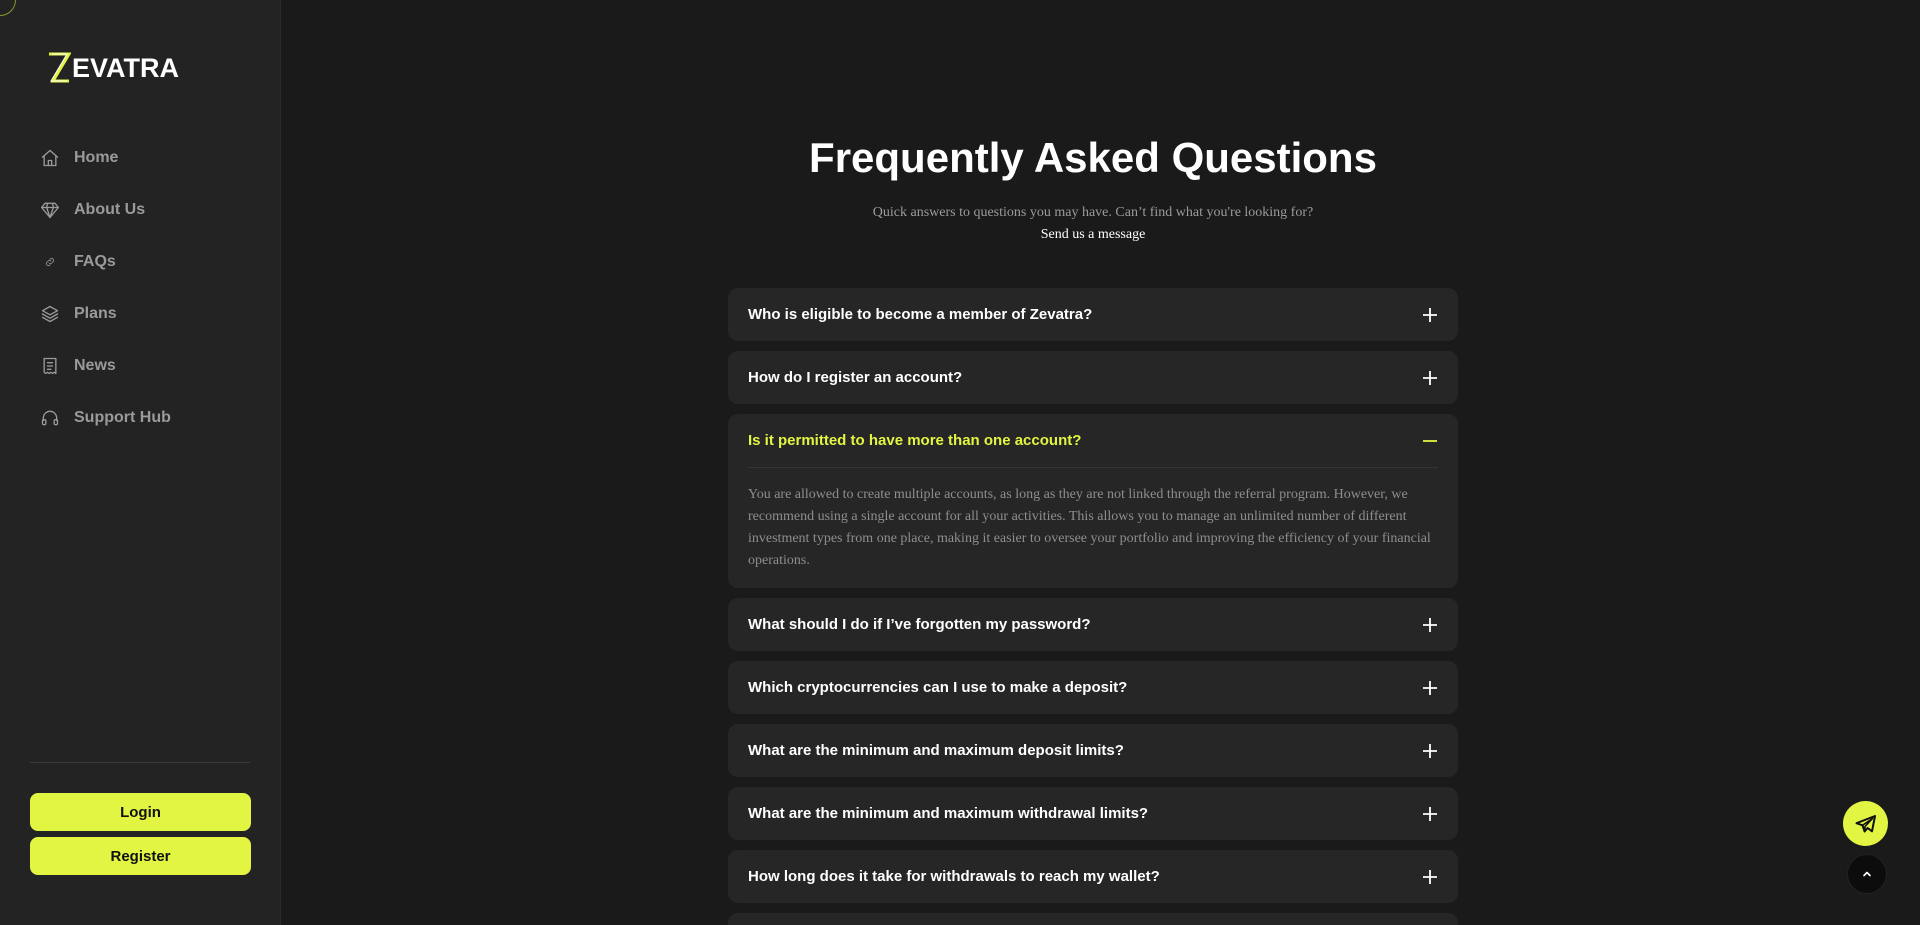 This screenshot has width=1920, height=925. I want to click on sidebar-item-label: Plans, so click(95, 313).